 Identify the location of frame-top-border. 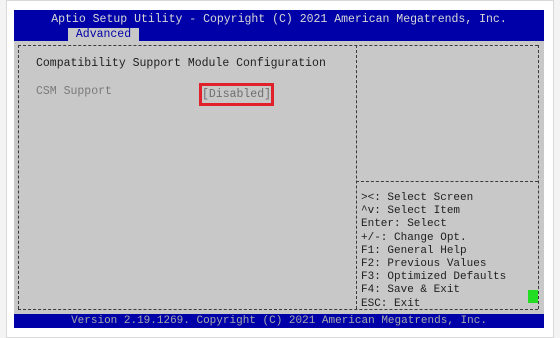
(278, 45).